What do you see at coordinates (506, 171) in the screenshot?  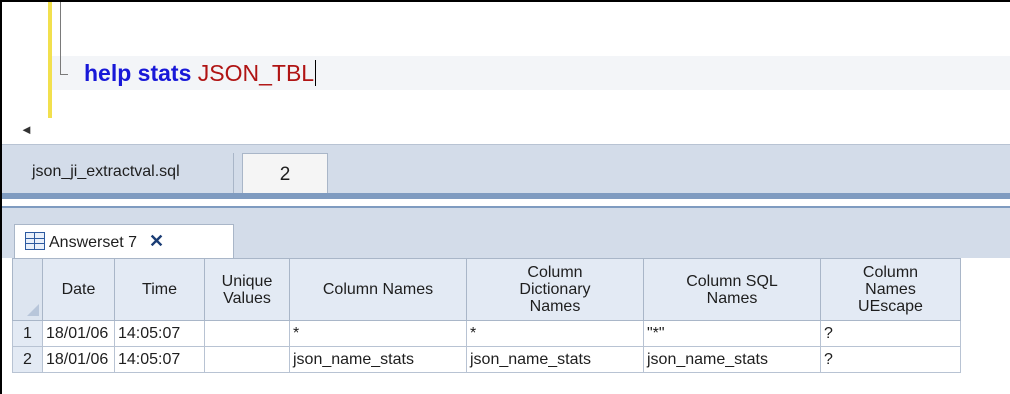 I see `document-tab-strip: json_ji_extractval.sql 2` at bounding box center [506, 171].